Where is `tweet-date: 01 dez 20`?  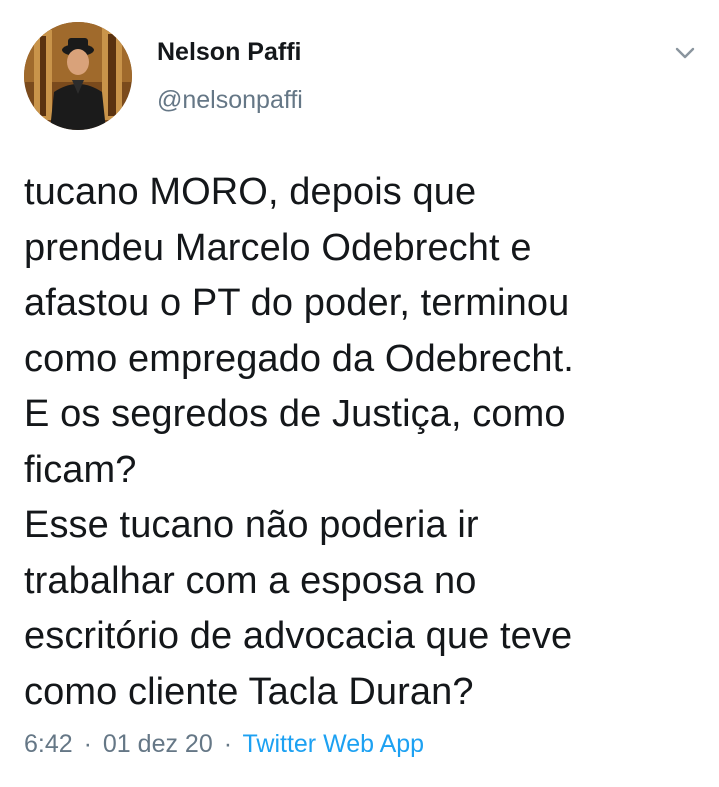 tweet-date: 01 dez 20 is located at coordinates (158, 744).